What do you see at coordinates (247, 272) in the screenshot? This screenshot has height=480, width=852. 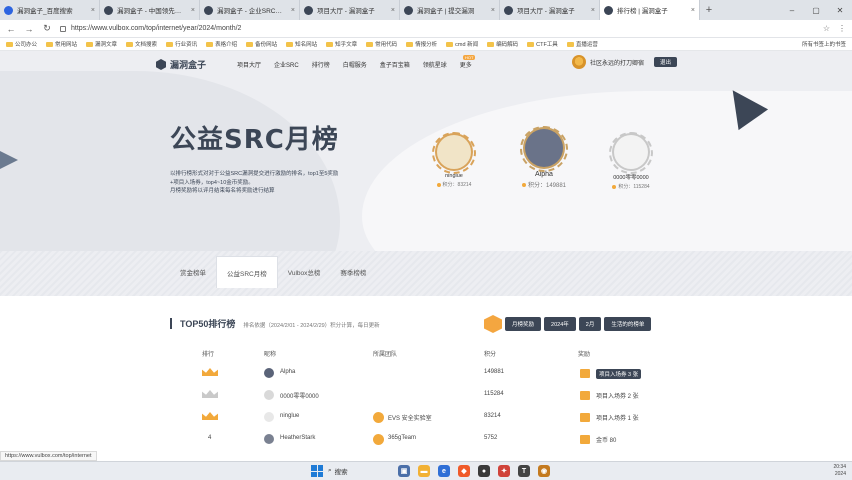 I see `ranking-tab: 公益SRC月榜` at bounding box center [247, 272].